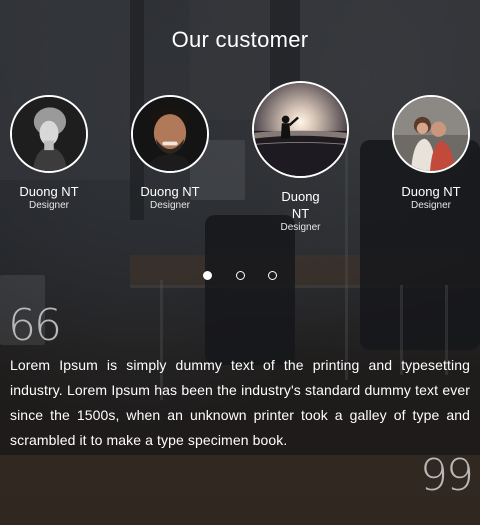  I want to click on open-quote-icon: 66, so click(35, 325).